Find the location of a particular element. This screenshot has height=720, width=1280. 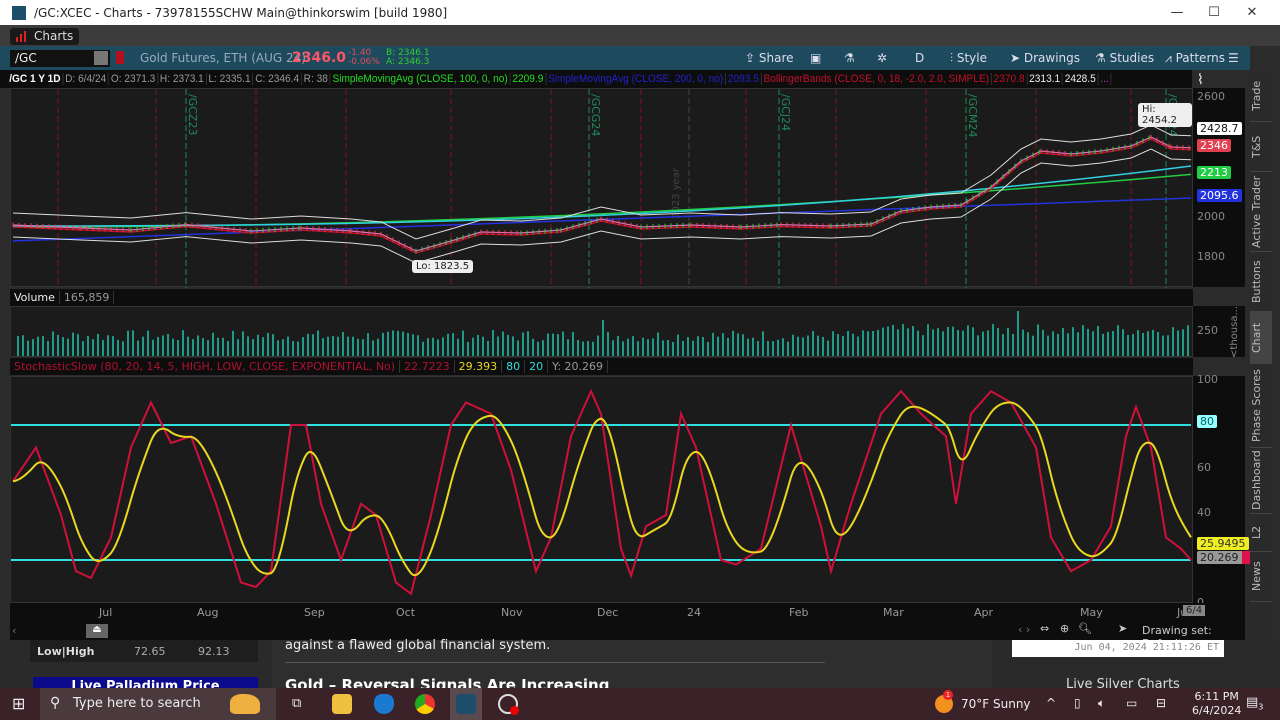

silver-charts-link: Live Silver Charts is located at coordinates (1123, 682).